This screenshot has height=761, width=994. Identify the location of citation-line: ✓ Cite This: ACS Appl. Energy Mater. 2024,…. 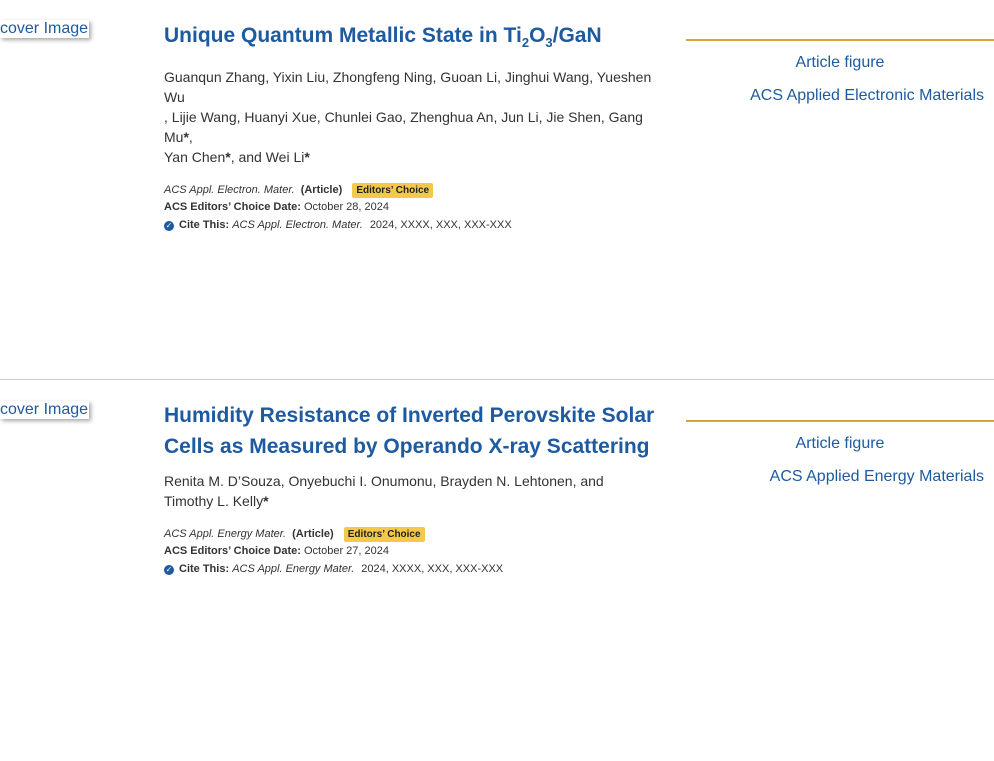
(334, 569).